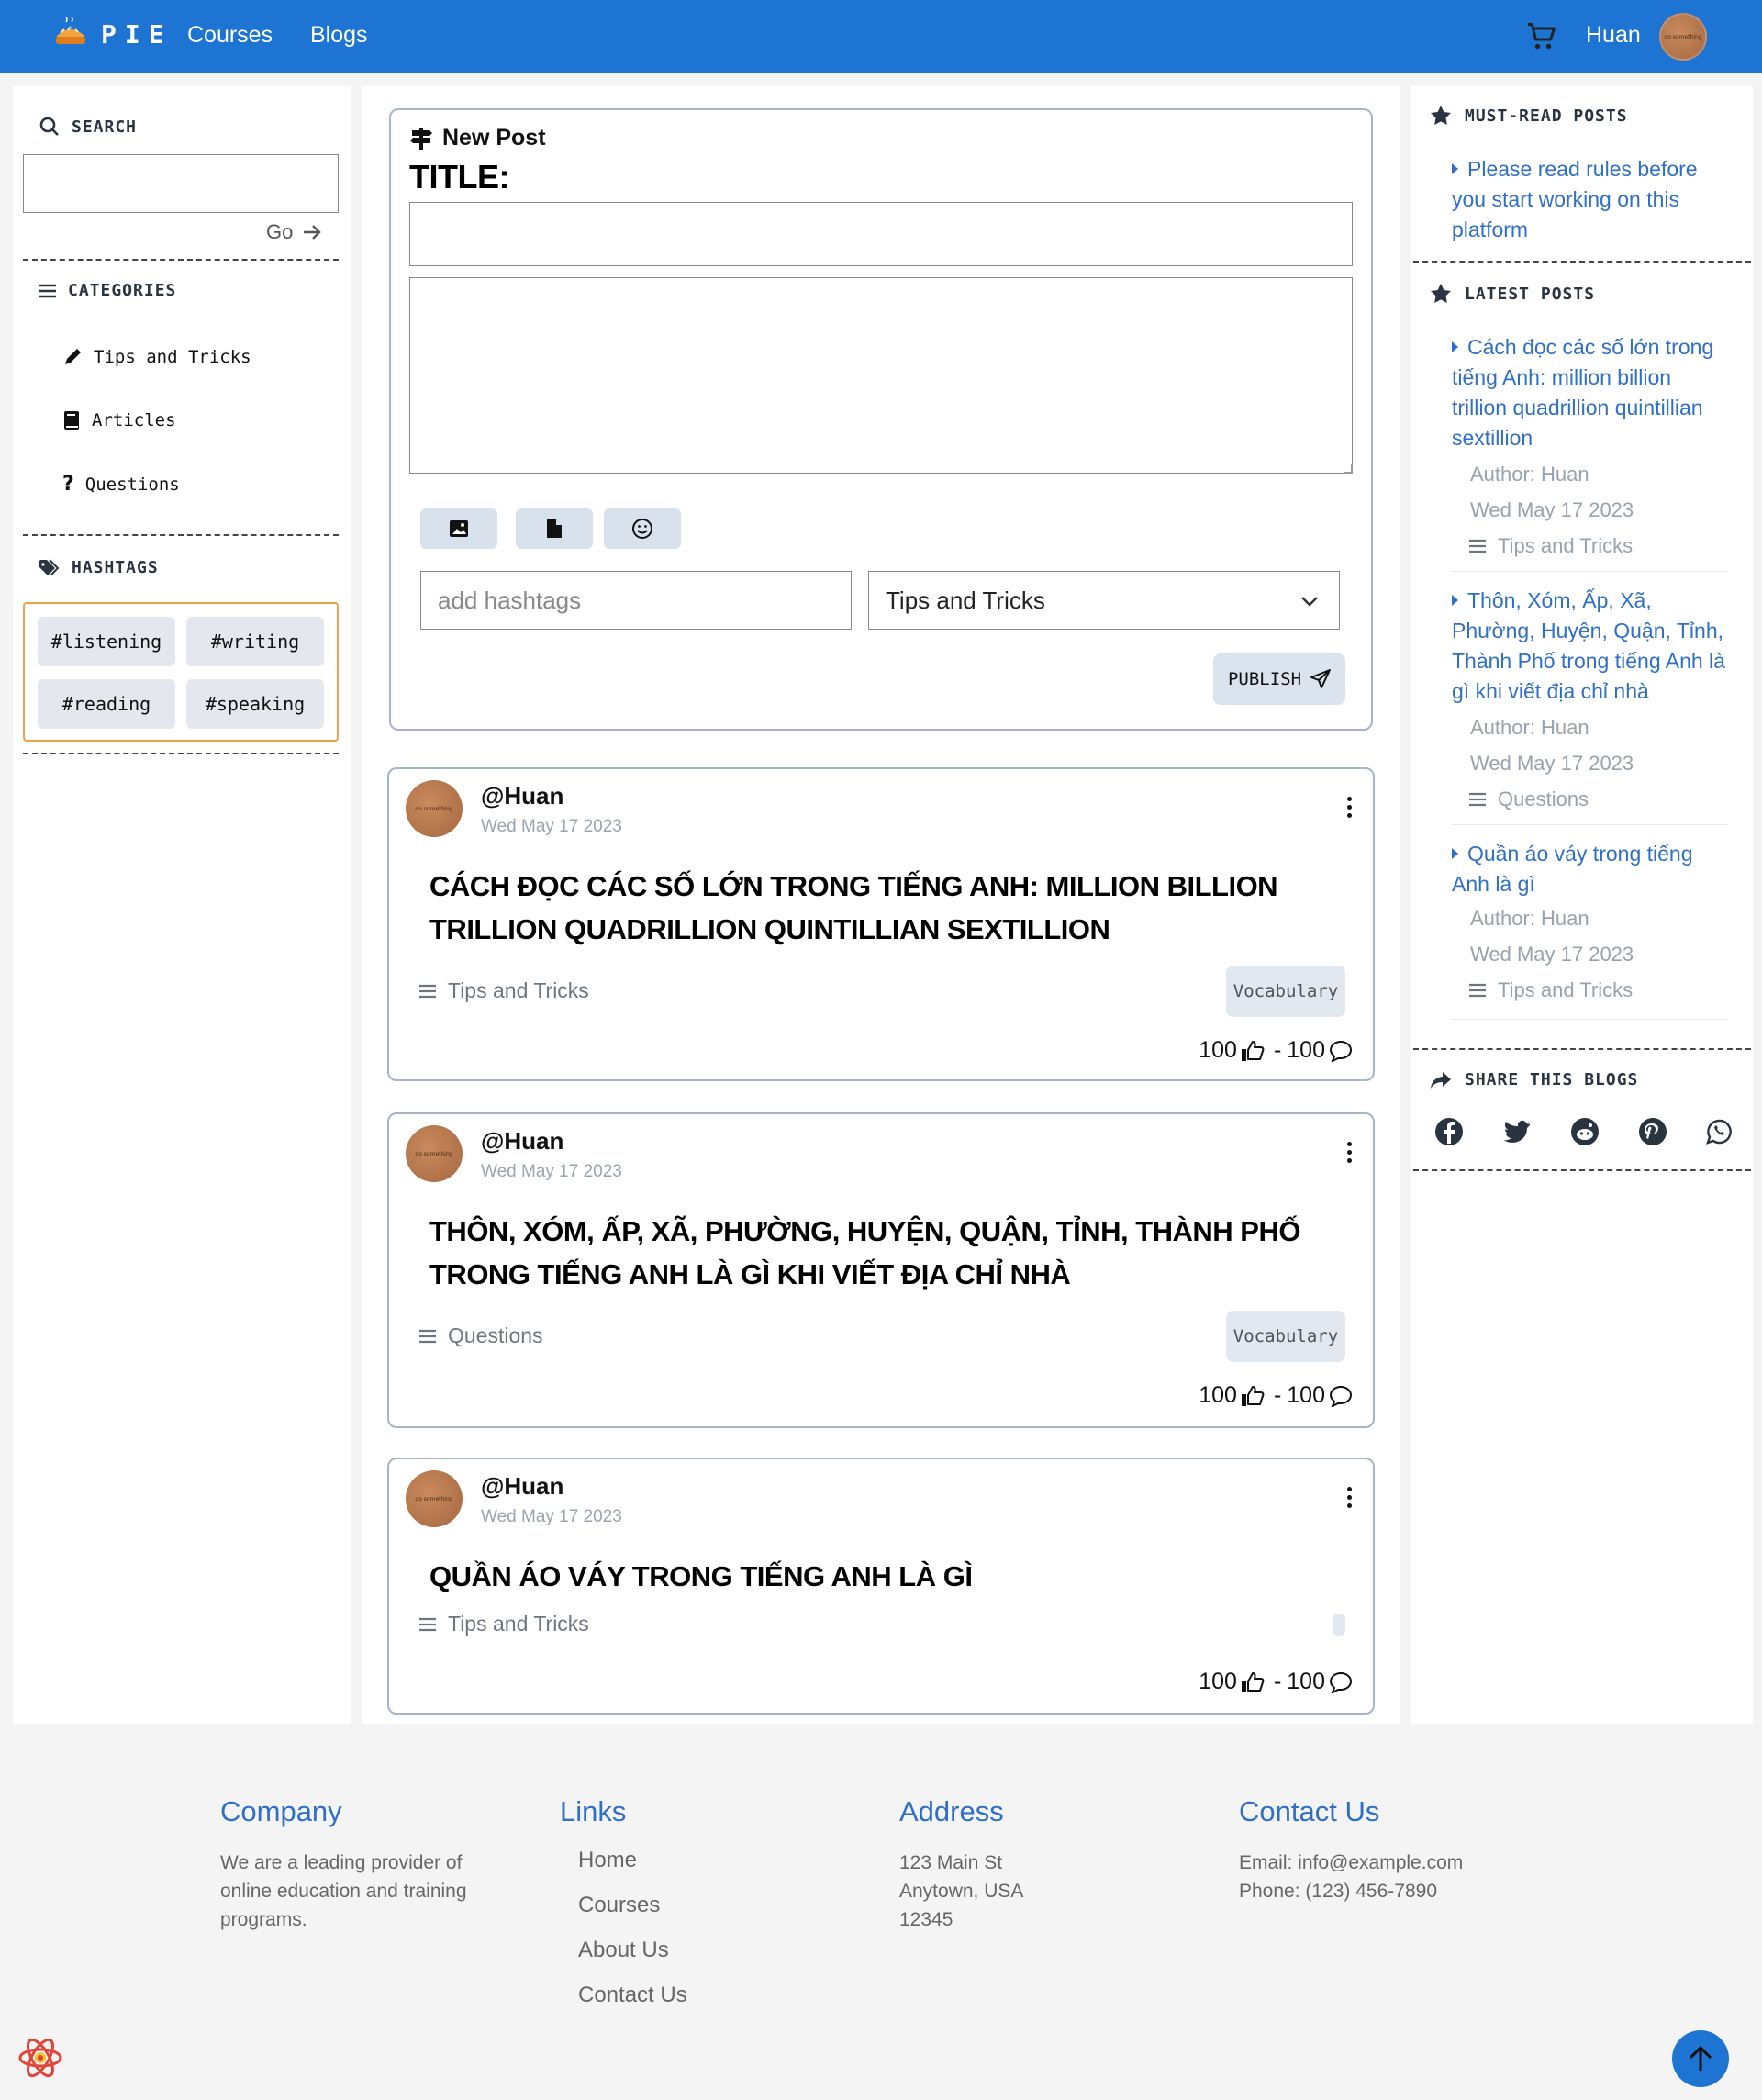 This screenshot has width=1762, height=2100. Describe the element at coordinates (121, 484) in the screenshot. I see `category-questions: ? Questions` at that location.